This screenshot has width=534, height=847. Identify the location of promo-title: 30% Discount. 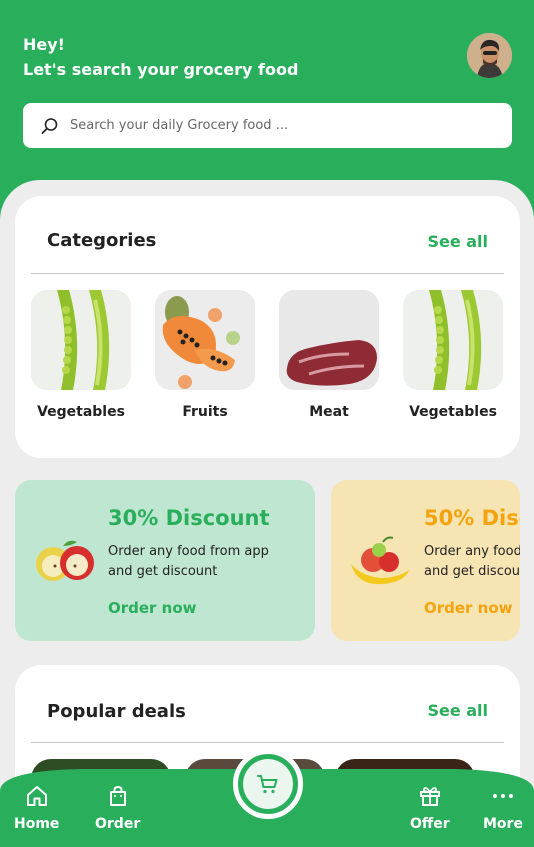
(189, 518).